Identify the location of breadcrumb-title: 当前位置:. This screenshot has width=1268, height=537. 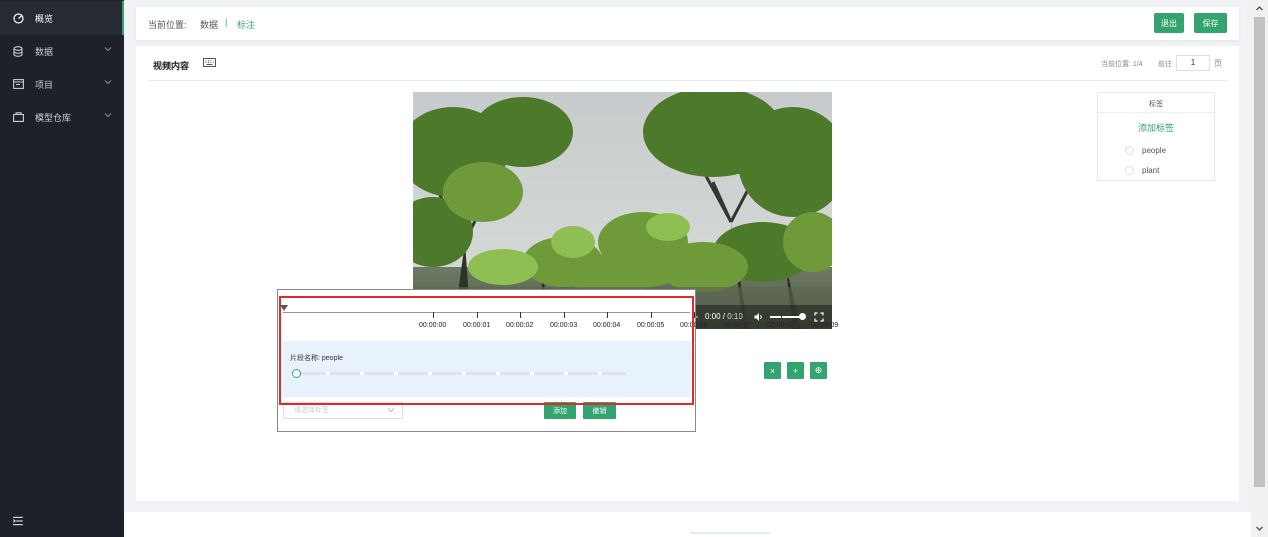
(167, 25).